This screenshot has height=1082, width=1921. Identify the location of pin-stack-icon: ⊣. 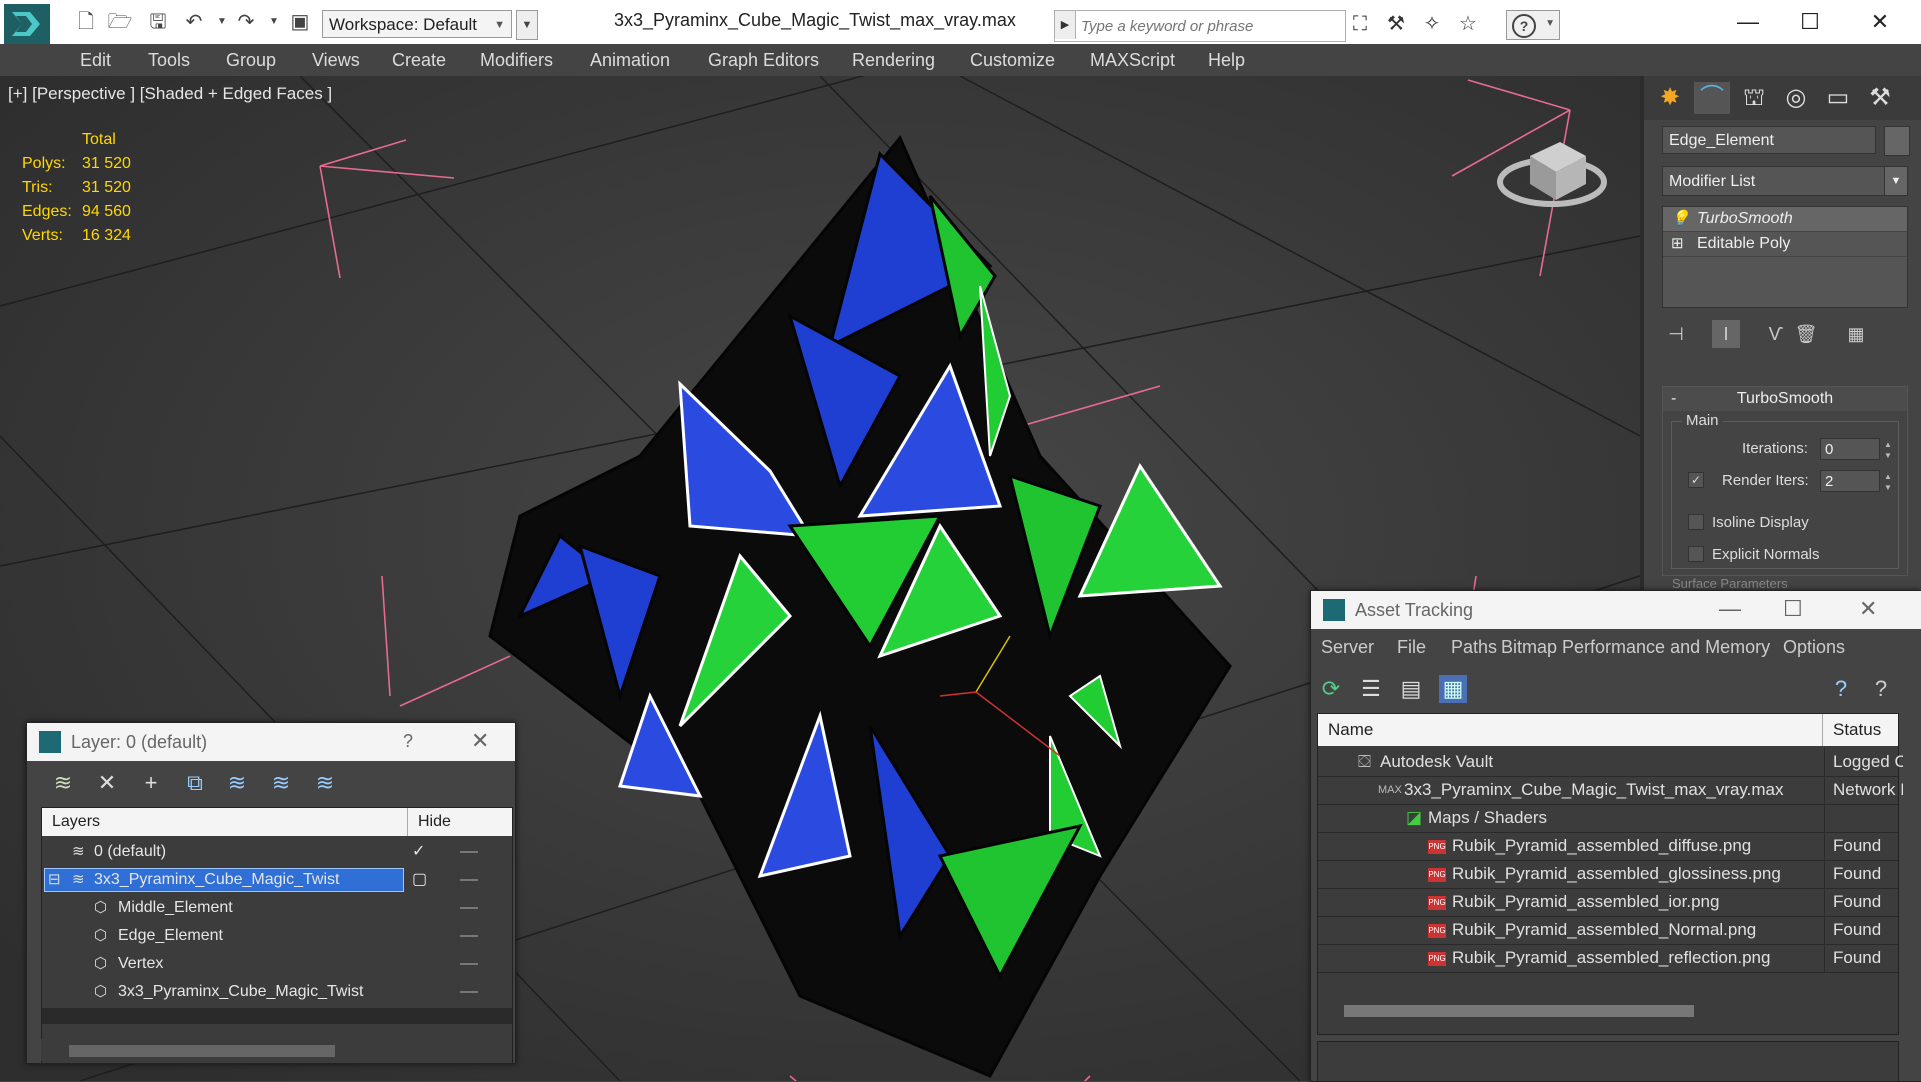
(1676, 334).